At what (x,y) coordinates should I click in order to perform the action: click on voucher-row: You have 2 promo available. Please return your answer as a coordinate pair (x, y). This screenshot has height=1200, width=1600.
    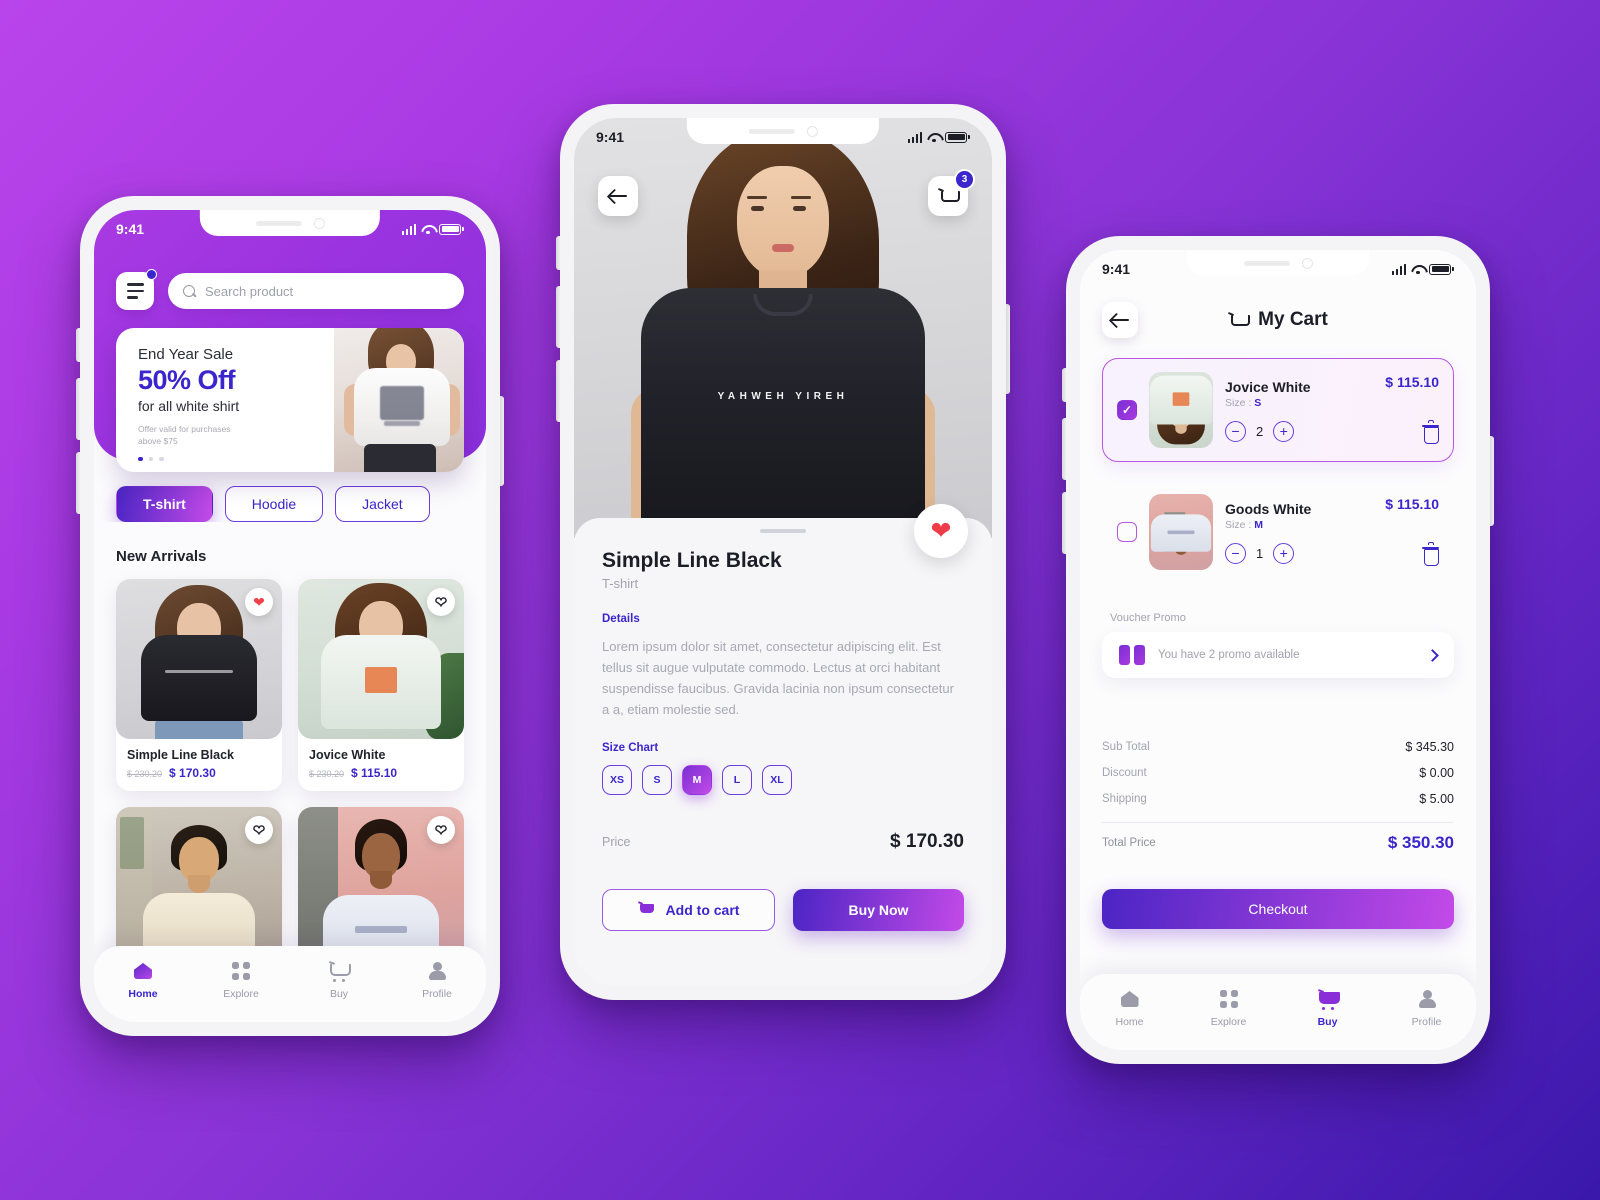
    Looking at the image, I should click on (1278, 655).